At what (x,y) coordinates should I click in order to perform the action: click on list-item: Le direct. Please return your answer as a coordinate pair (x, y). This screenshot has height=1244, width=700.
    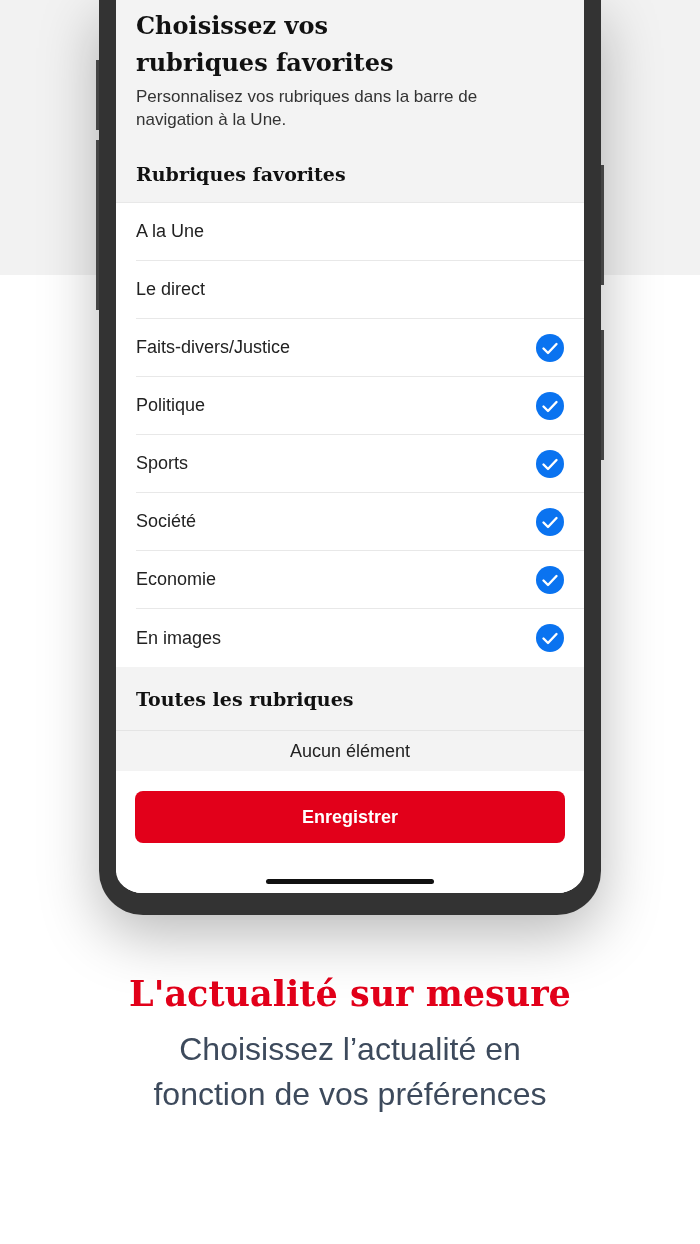
    Looking at the image, I should click on (360, 290).